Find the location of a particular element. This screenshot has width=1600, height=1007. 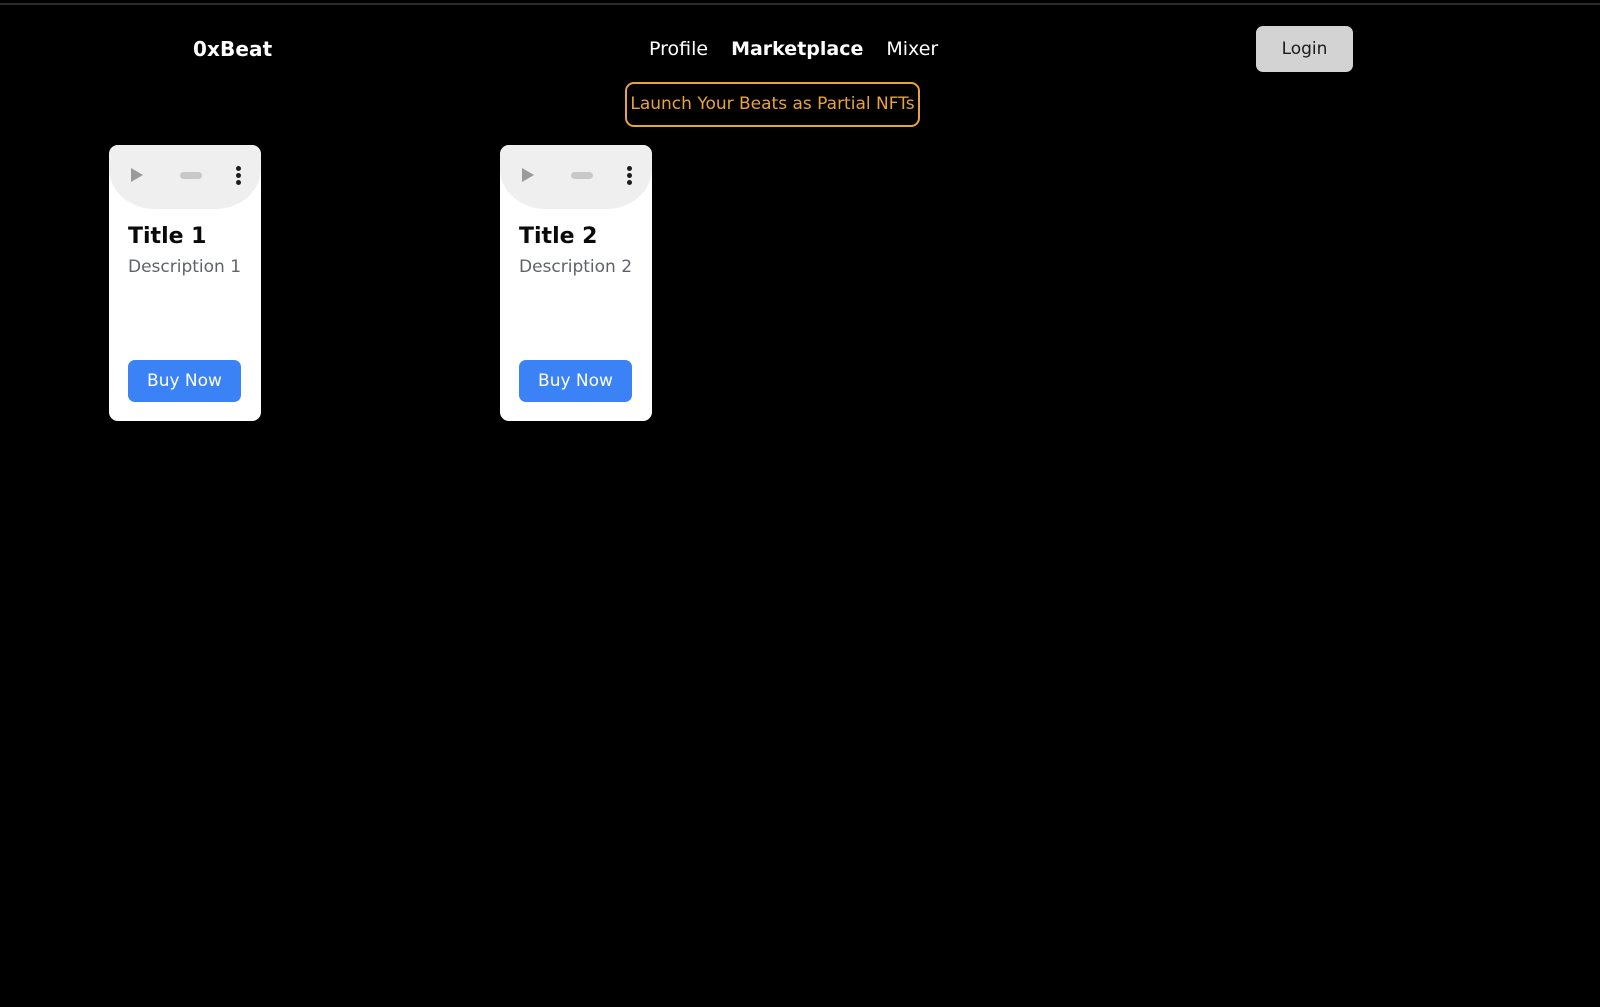

launch-nfts-cta-button: Launch Your Beats as Partial NFTs is located at coordinates (772, 104).